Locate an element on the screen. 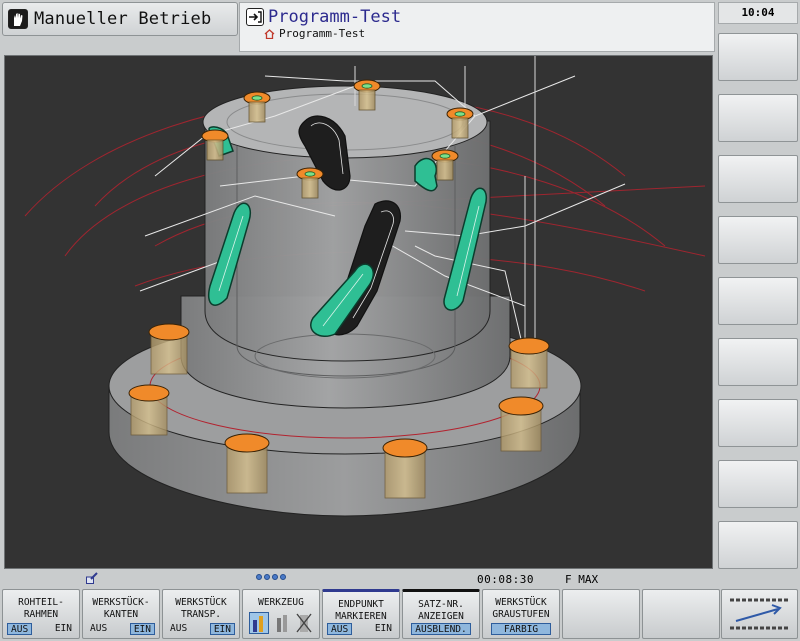 This screenshot has height=641, width=800. home-icon is located at coordinates (269, 33).